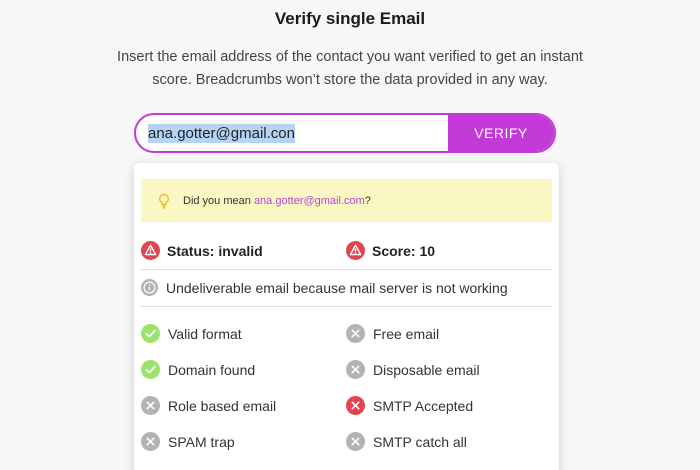 This screenshot has height=470, width=700. I want to click on check-disposable-email: Disposable email, so click(413, 369).